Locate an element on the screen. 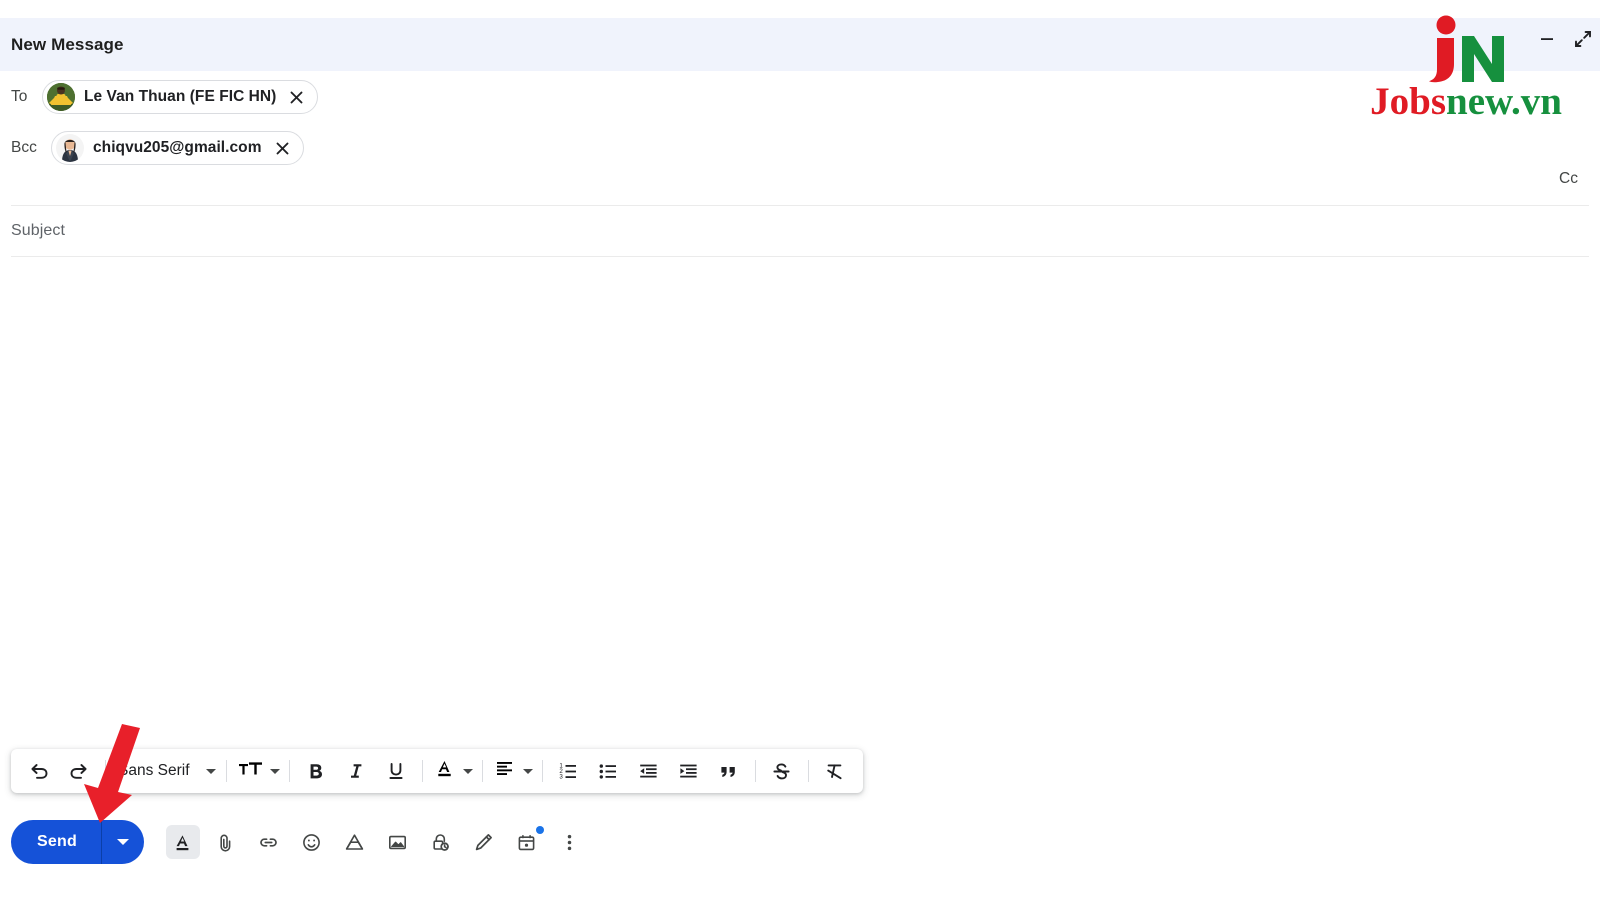 The height and width of the screenshot is (900, 1600). schedule-send-button is located at coordinates (527, 842).